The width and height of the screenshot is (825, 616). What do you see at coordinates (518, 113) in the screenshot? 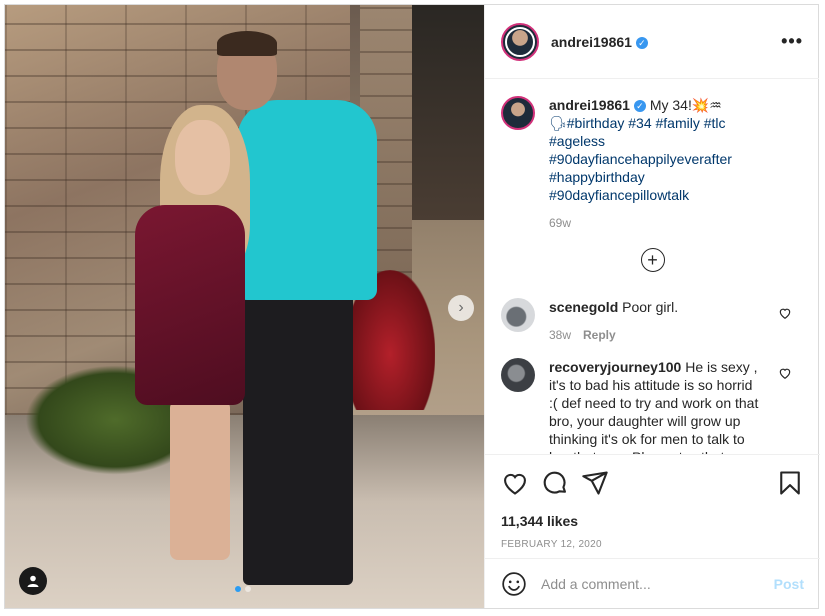
I see `caption-avatar` at bounding box center [518, 113].